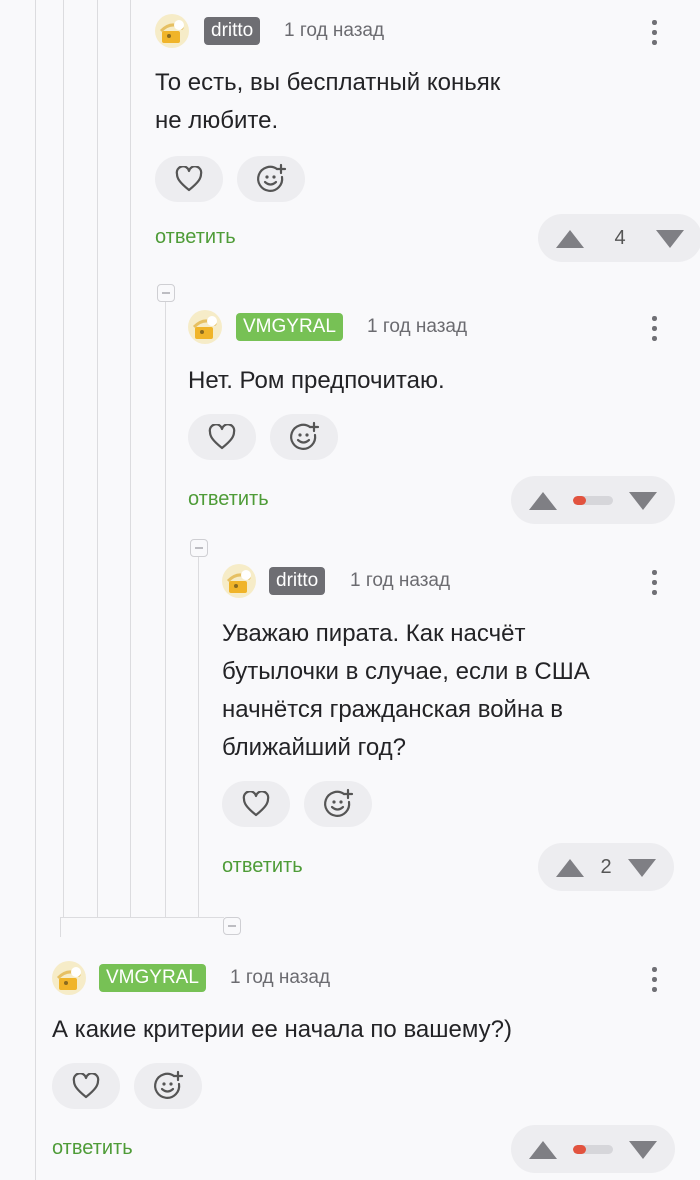  Describe the element at coordinates (392, 709) in the screenshot. I see `comment-text-line: начнётся гражданская война в` at that location.